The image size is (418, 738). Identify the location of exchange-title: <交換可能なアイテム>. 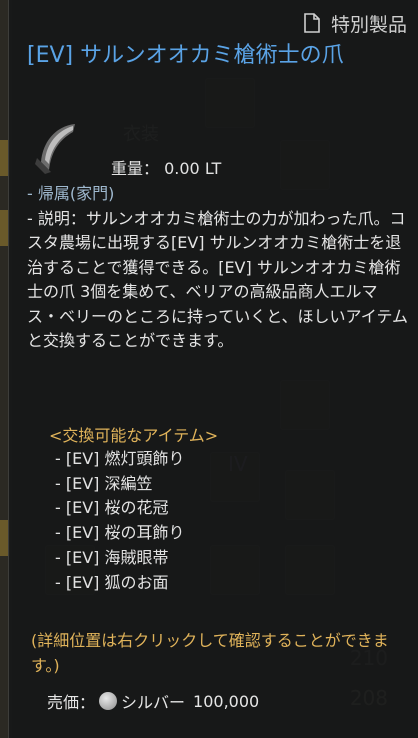
(134, 435).